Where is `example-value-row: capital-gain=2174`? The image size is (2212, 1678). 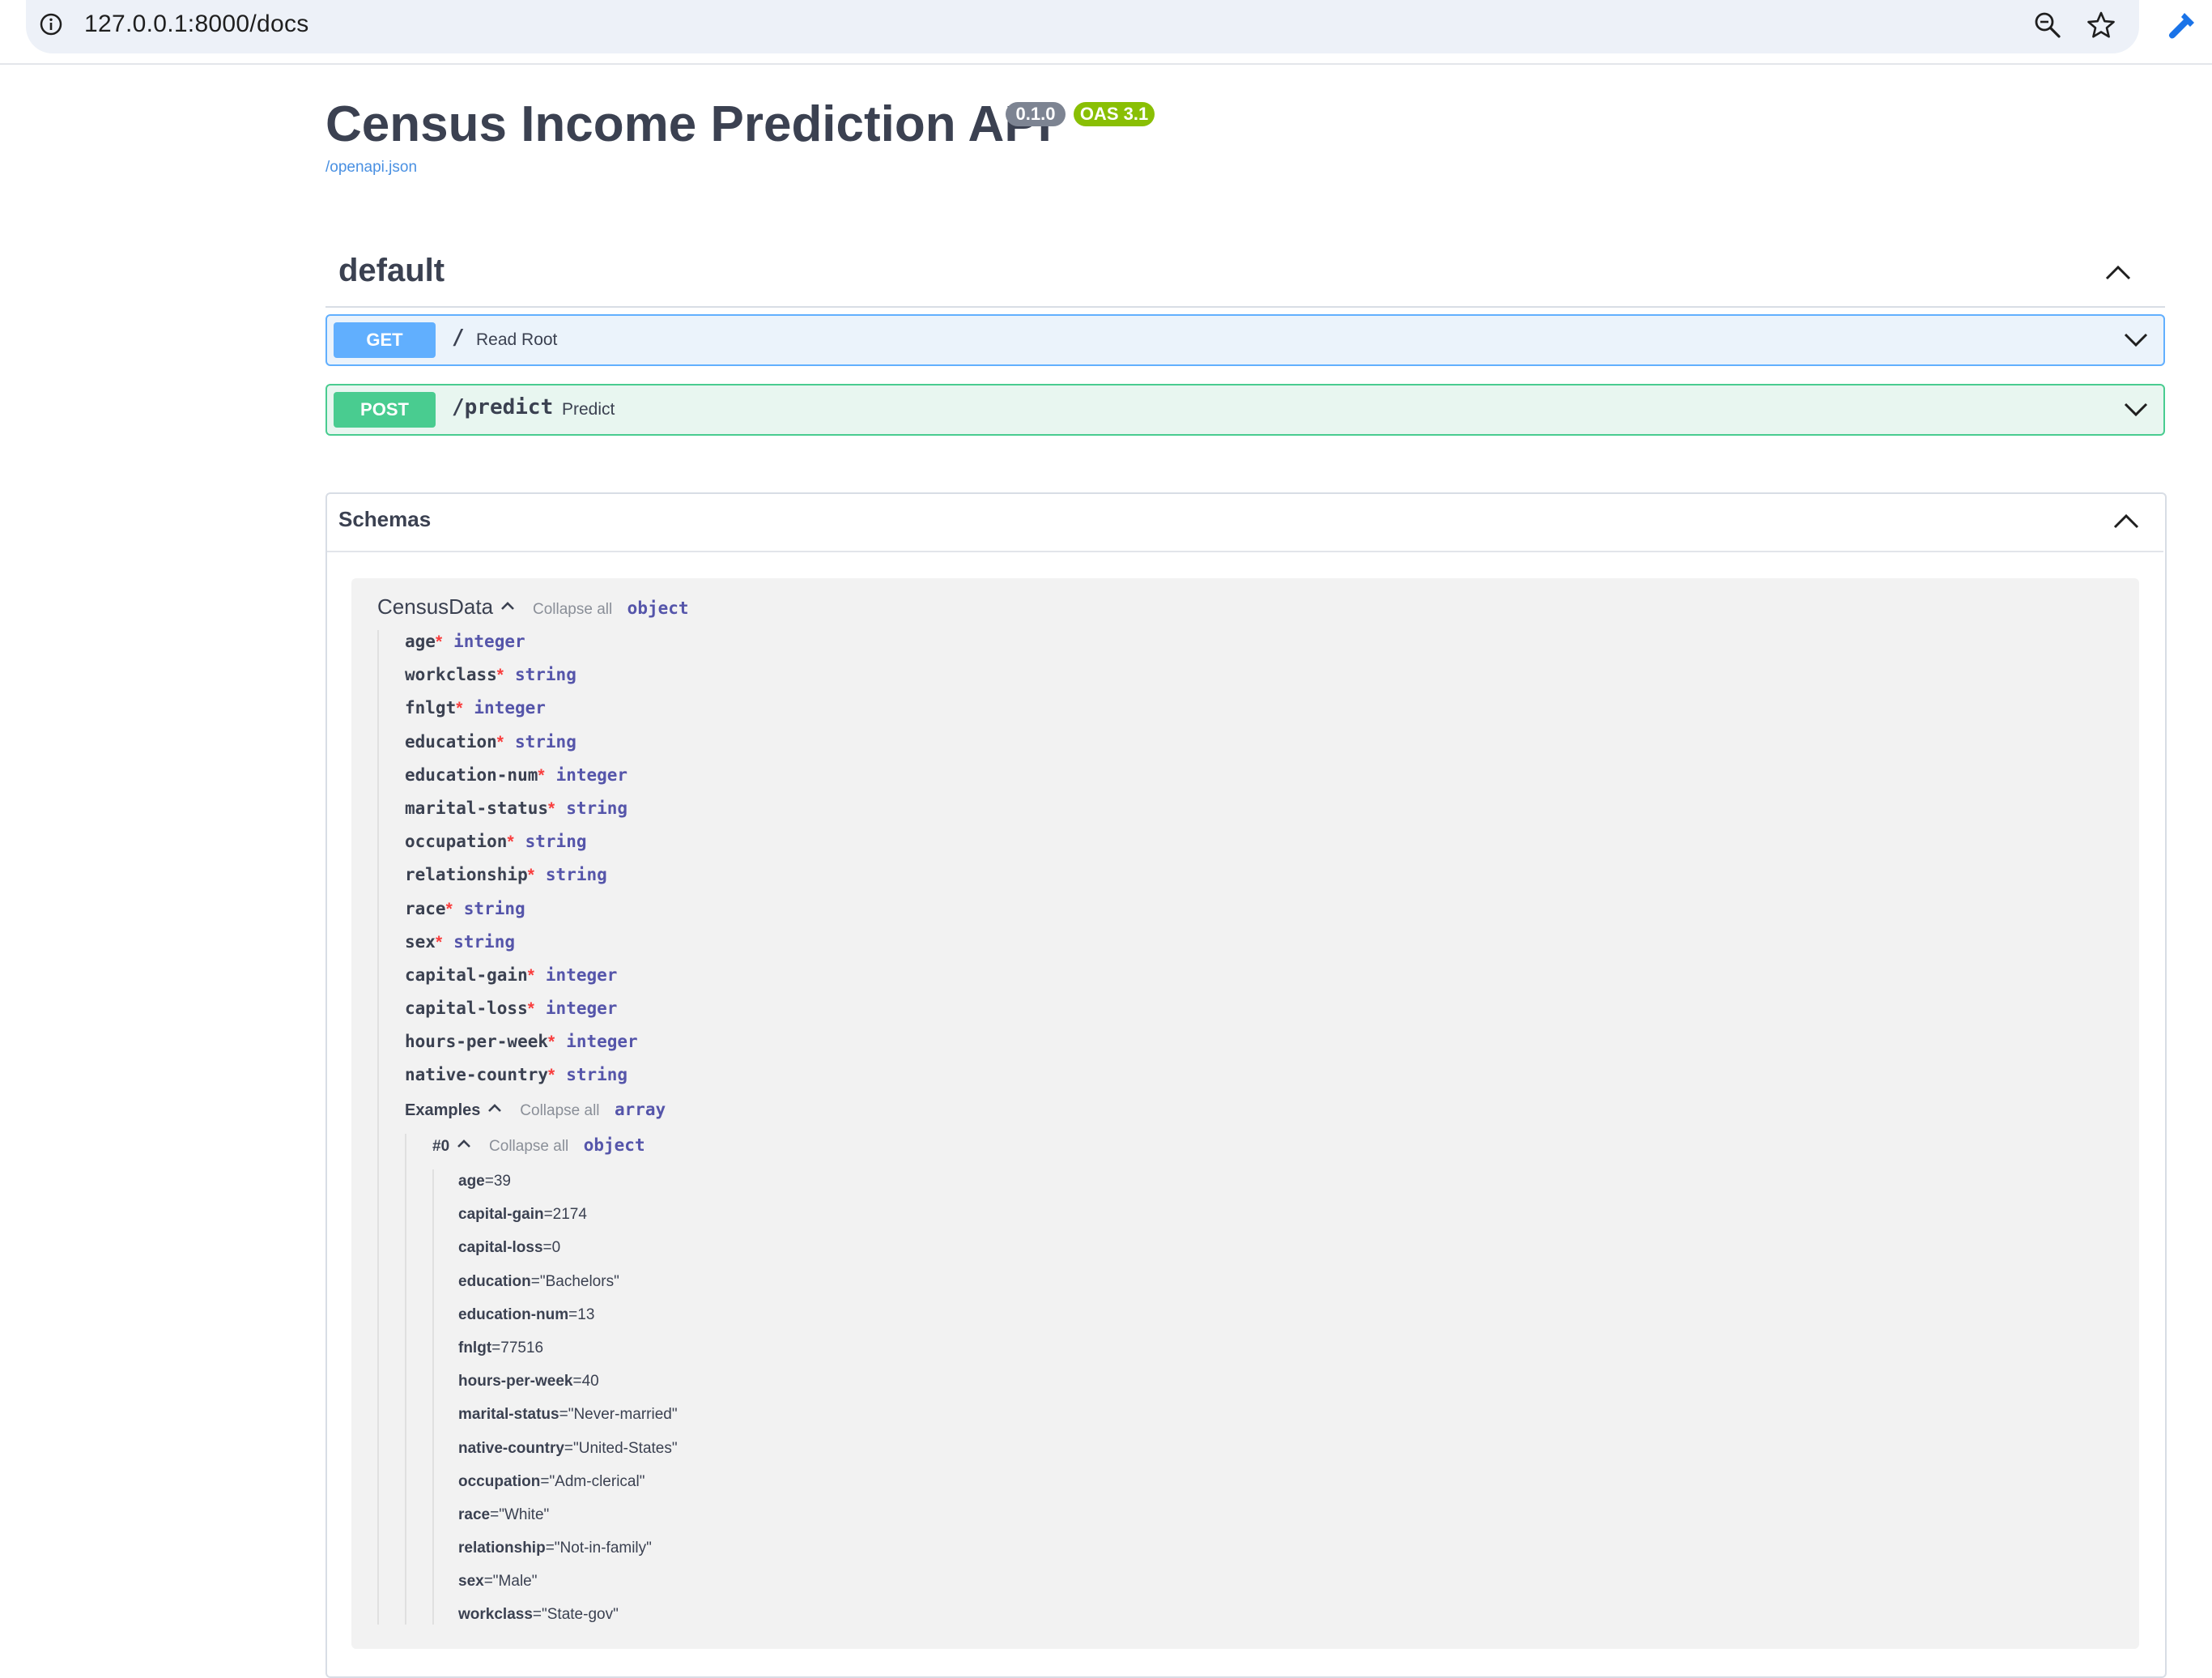 example-value-row: capital-gain=2174 is located at coordinates (568, 1222).